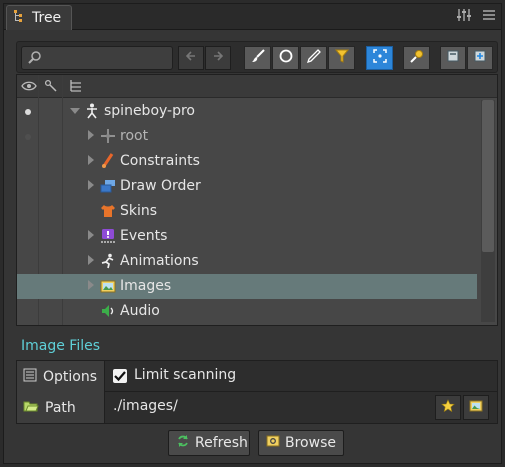 The width and height of the screenshot is (505, 467). I want to click on limit-scanning-label: Limit scanning, so click(185, 375).